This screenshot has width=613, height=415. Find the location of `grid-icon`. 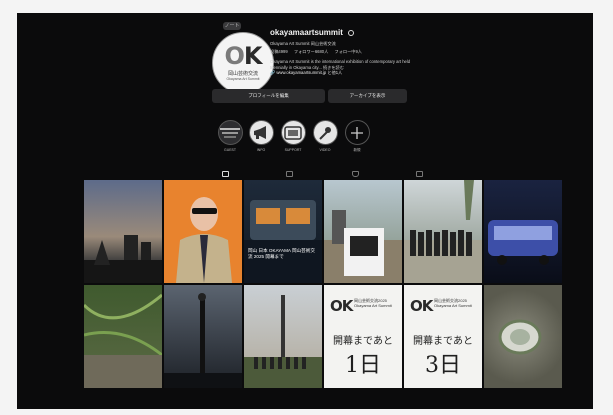

grid-icon is located at coordinates (225, 174).